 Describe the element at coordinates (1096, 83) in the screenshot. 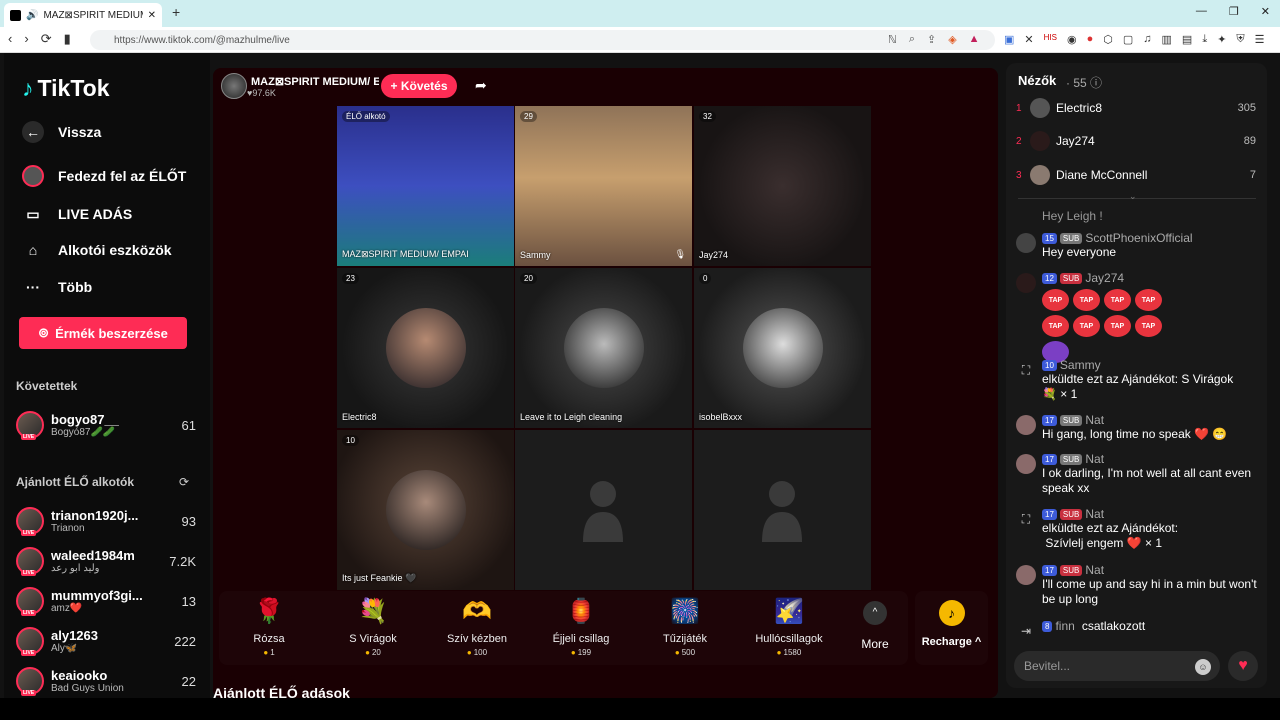

I see `info-icon: ⓘ` at that location.